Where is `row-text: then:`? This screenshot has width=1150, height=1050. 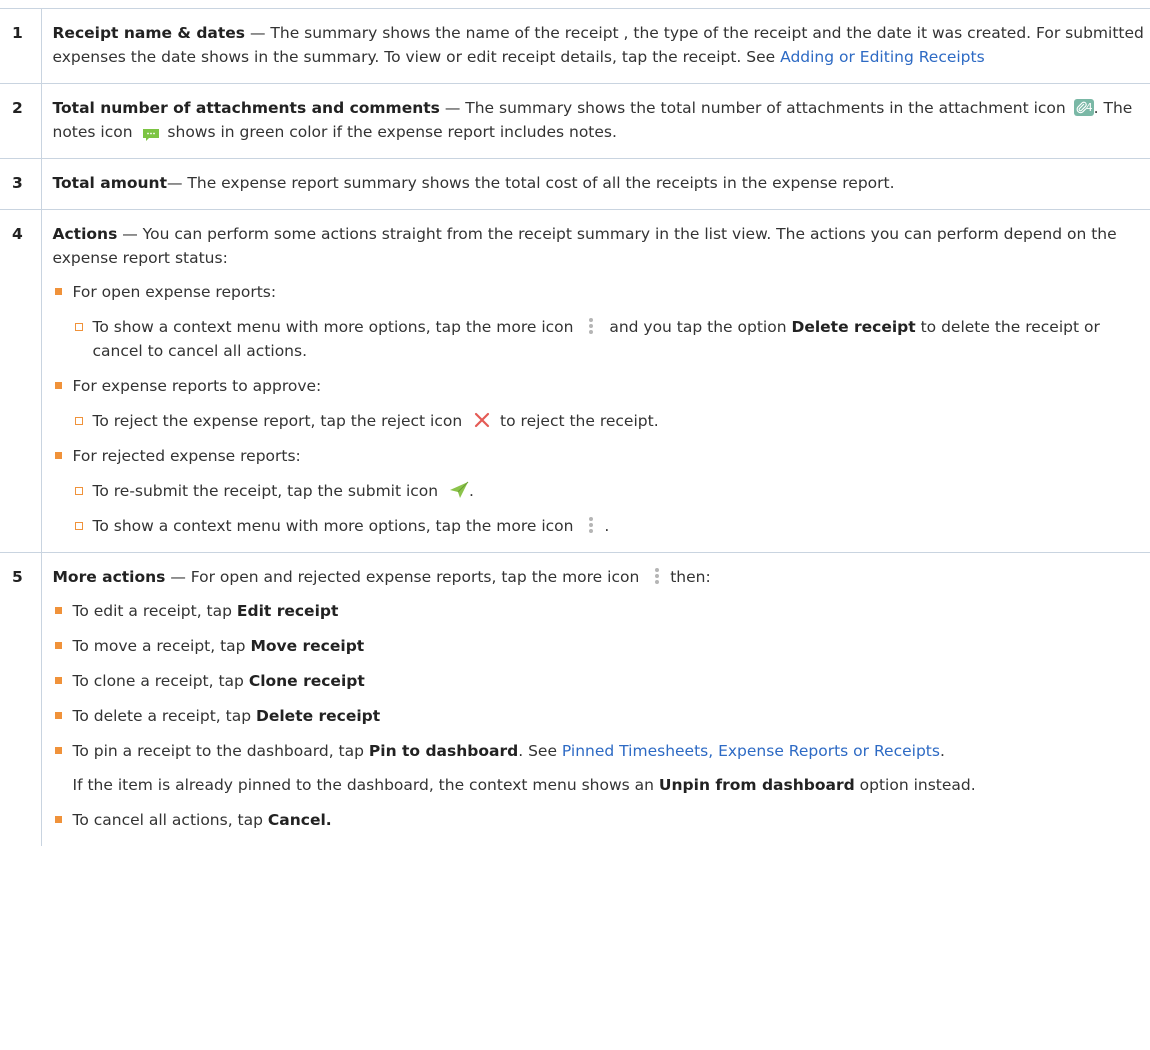
row-text: then: is located at coordinates (690, 577).